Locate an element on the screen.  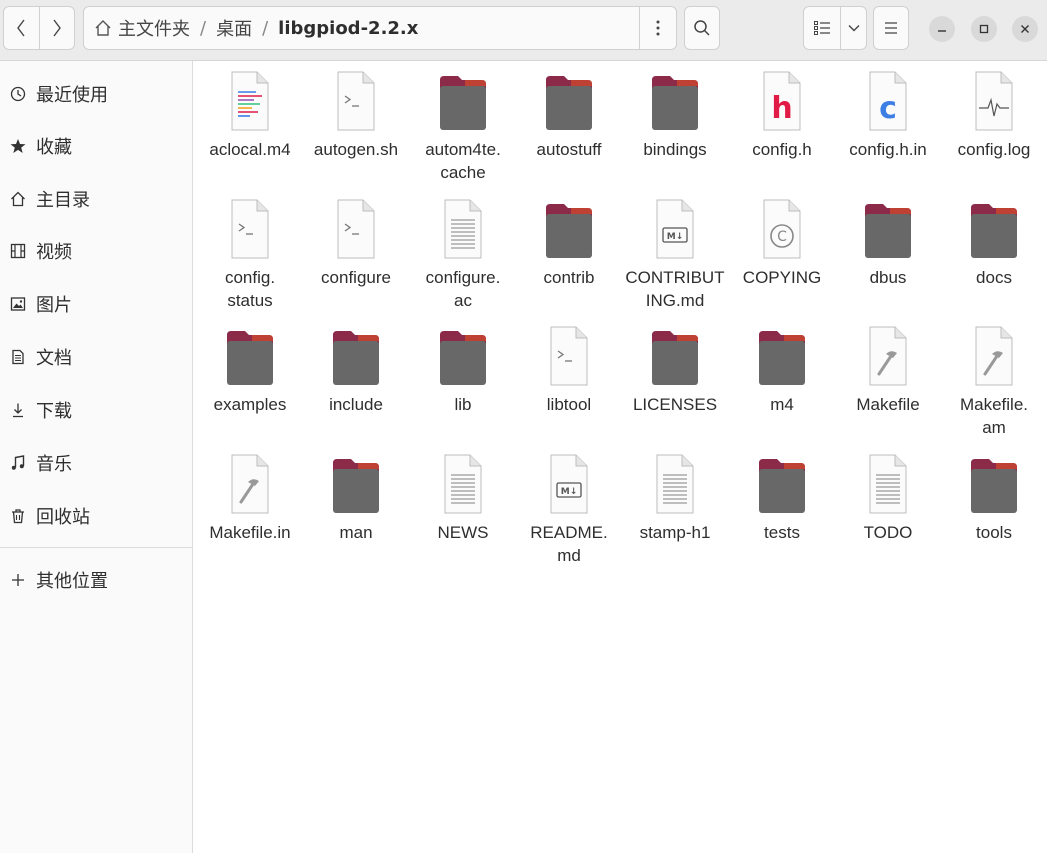
file-item-configure-ac: configure. ac is located at coordinates (463, 258).